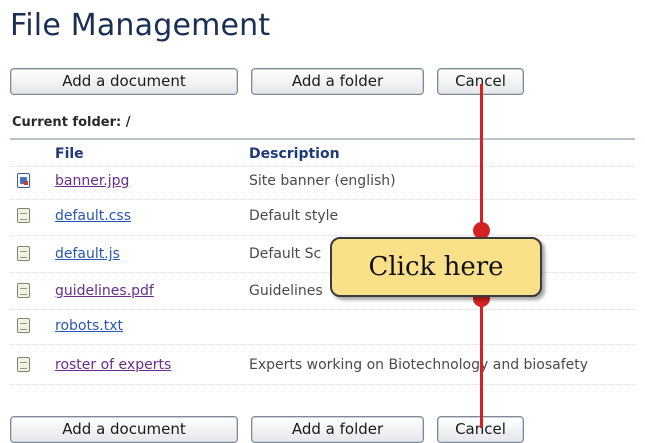  I want to click on page-title: File Management, so click(140, 25).